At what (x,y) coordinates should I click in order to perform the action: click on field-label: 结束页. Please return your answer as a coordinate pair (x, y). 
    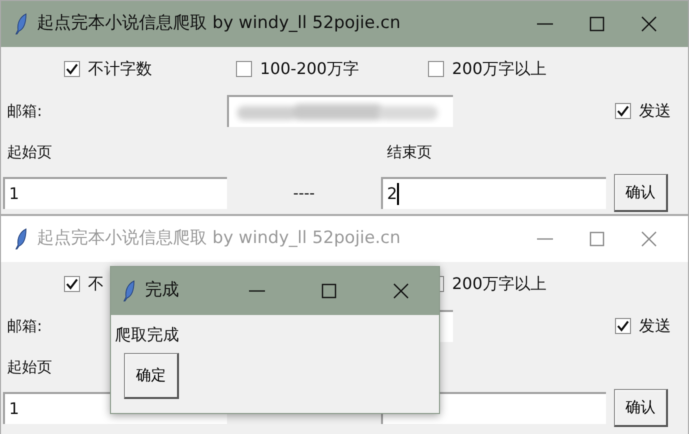
    Looking at the image, I should click on (409, 152).